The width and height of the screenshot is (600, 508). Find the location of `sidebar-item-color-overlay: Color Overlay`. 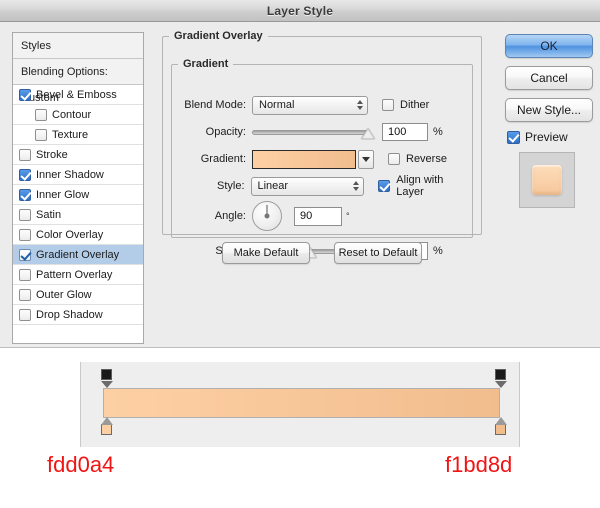

sidebar-item-color-overlay: Color Overlay is located at coordinates (78, 235).